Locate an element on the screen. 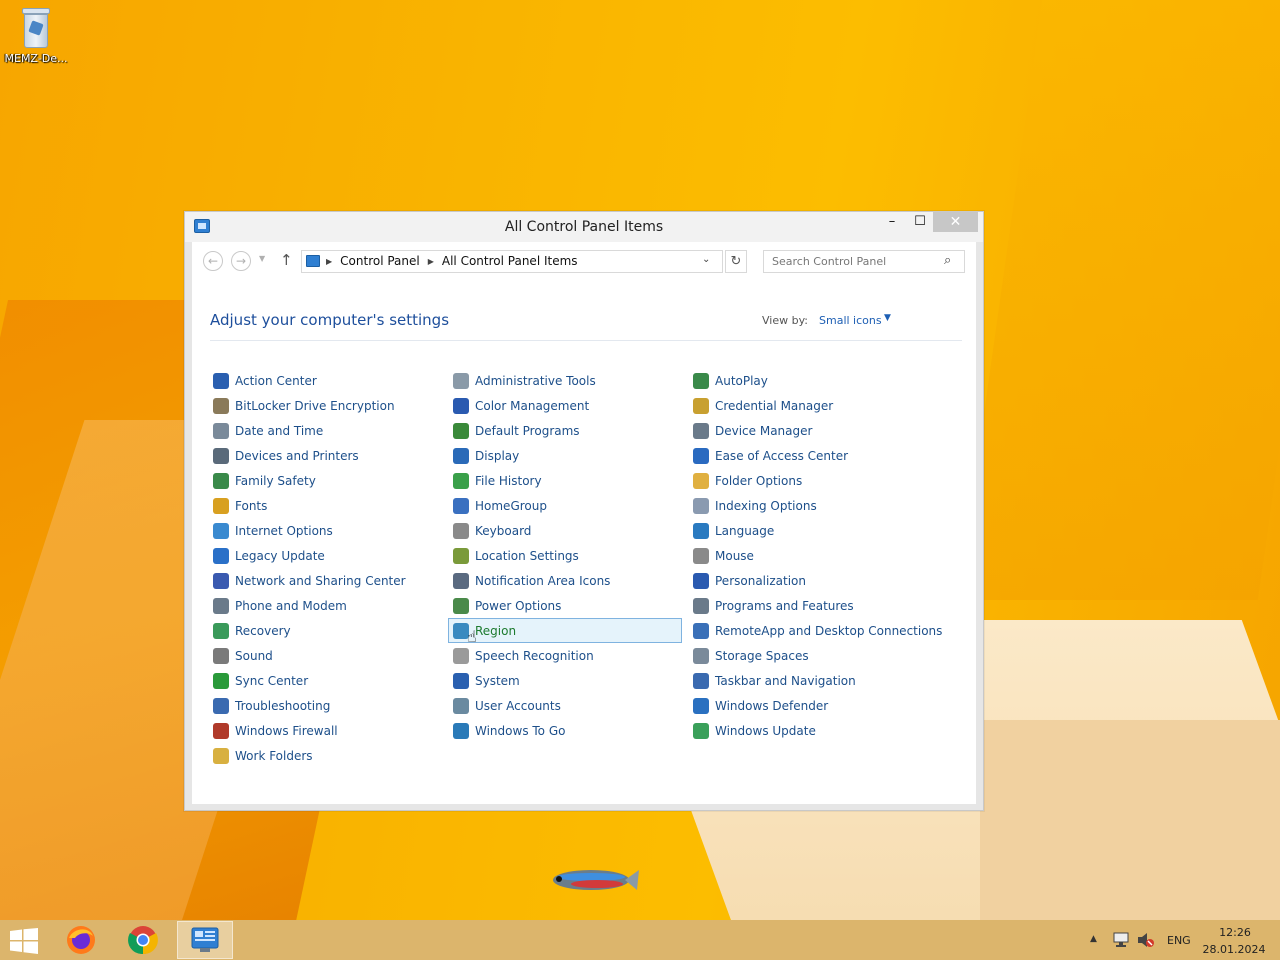 Image resolution: width=1280 pixels, height=960 pixels. control-panel-item-file-history: File History is located at coordinates (565, 480).